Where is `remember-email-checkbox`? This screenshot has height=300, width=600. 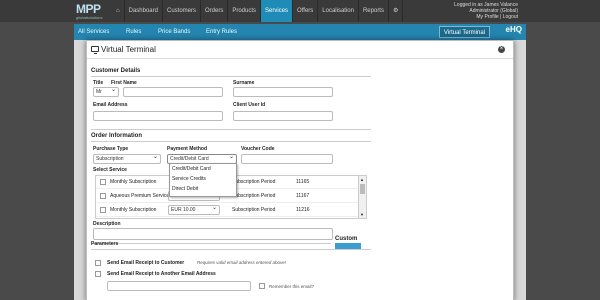
remember-email-checkbox is located at coordinates (262, 286).